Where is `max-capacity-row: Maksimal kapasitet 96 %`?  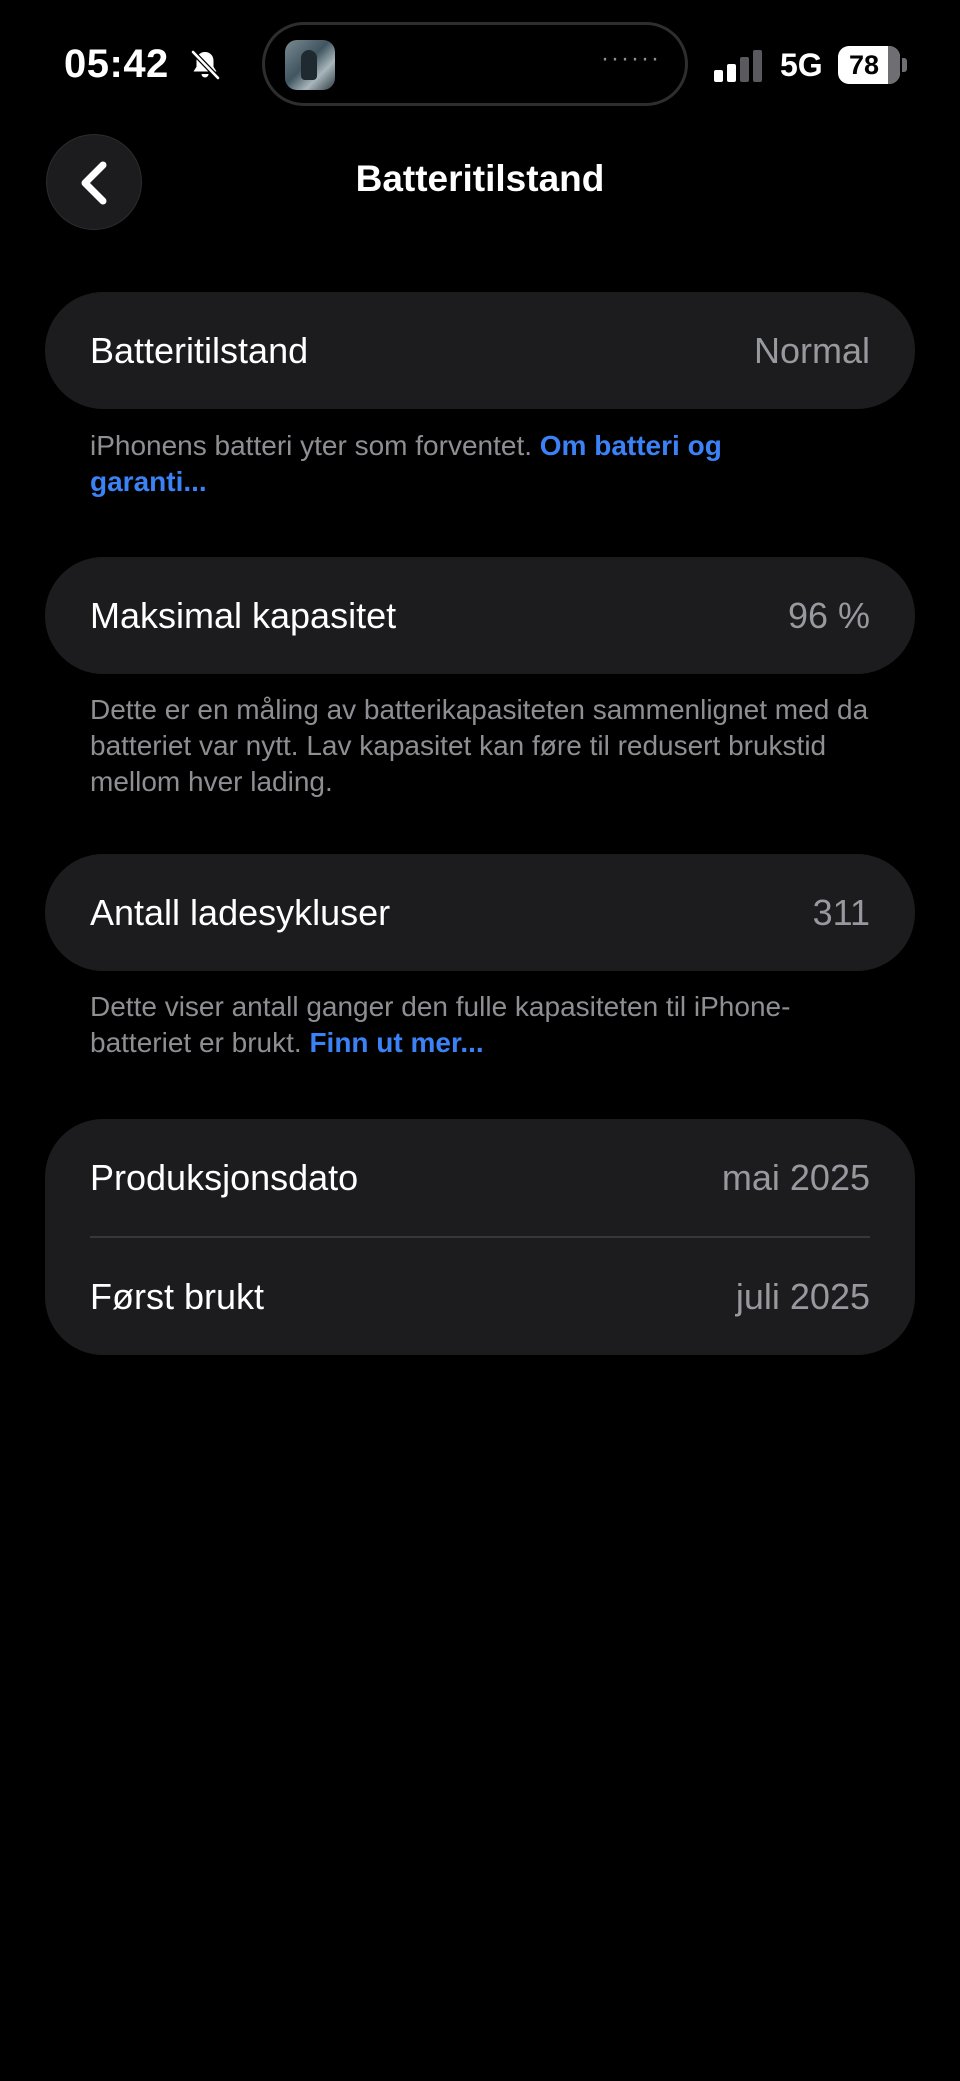 max-capacity-row: Maksimal kapasitet 96 % is located at coordinates (480, 615).